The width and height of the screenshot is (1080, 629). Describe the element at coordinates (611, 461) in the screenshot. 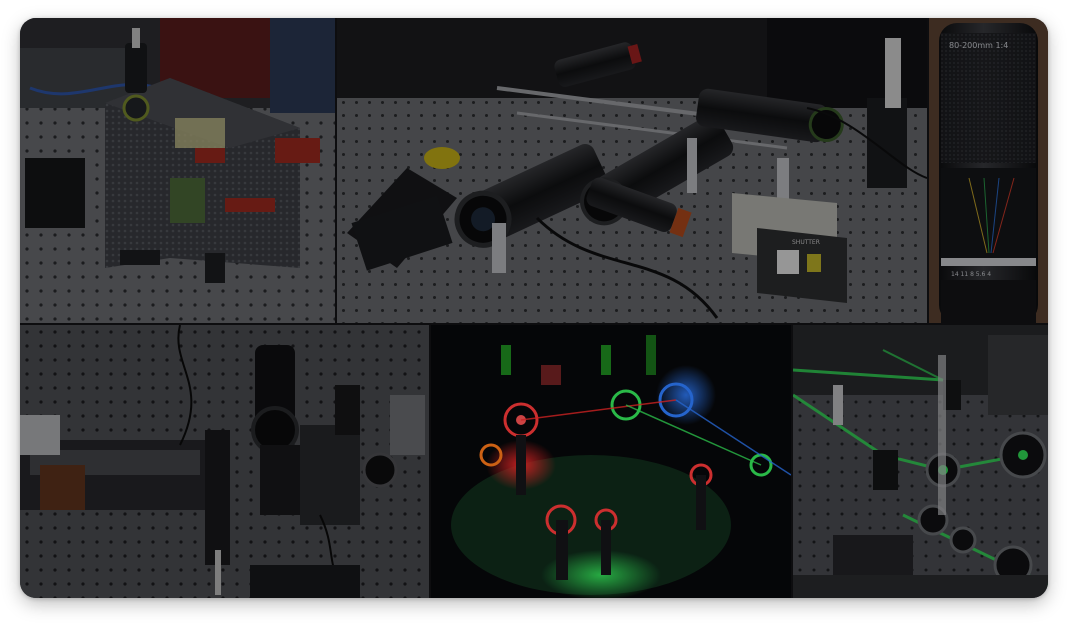

I see `photo-multicolor-laser-table` at that location.